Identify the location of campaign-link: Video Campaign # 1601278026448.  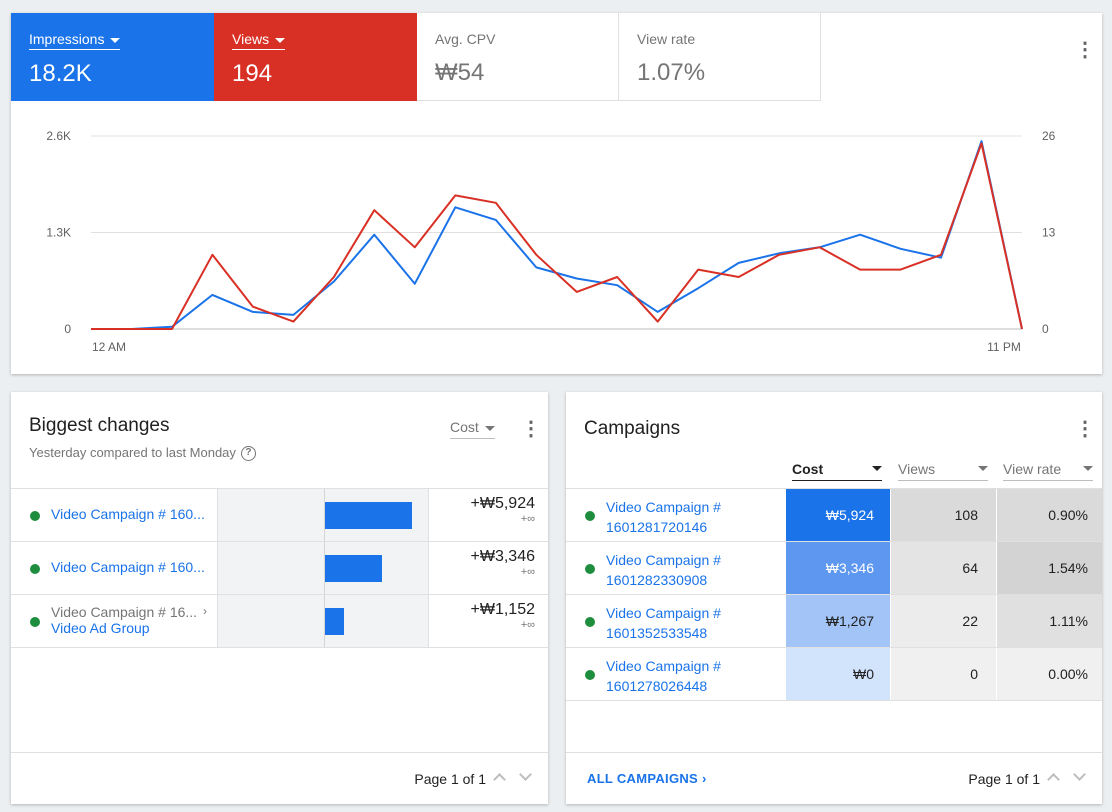
(693, 674).